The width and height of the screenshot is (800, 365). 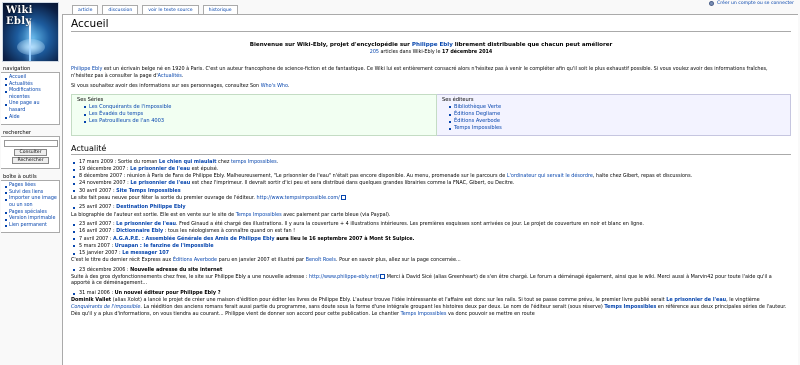 I want to click on external-link: http://www.philippe-ebly.net/, so click(x=347, y=277).